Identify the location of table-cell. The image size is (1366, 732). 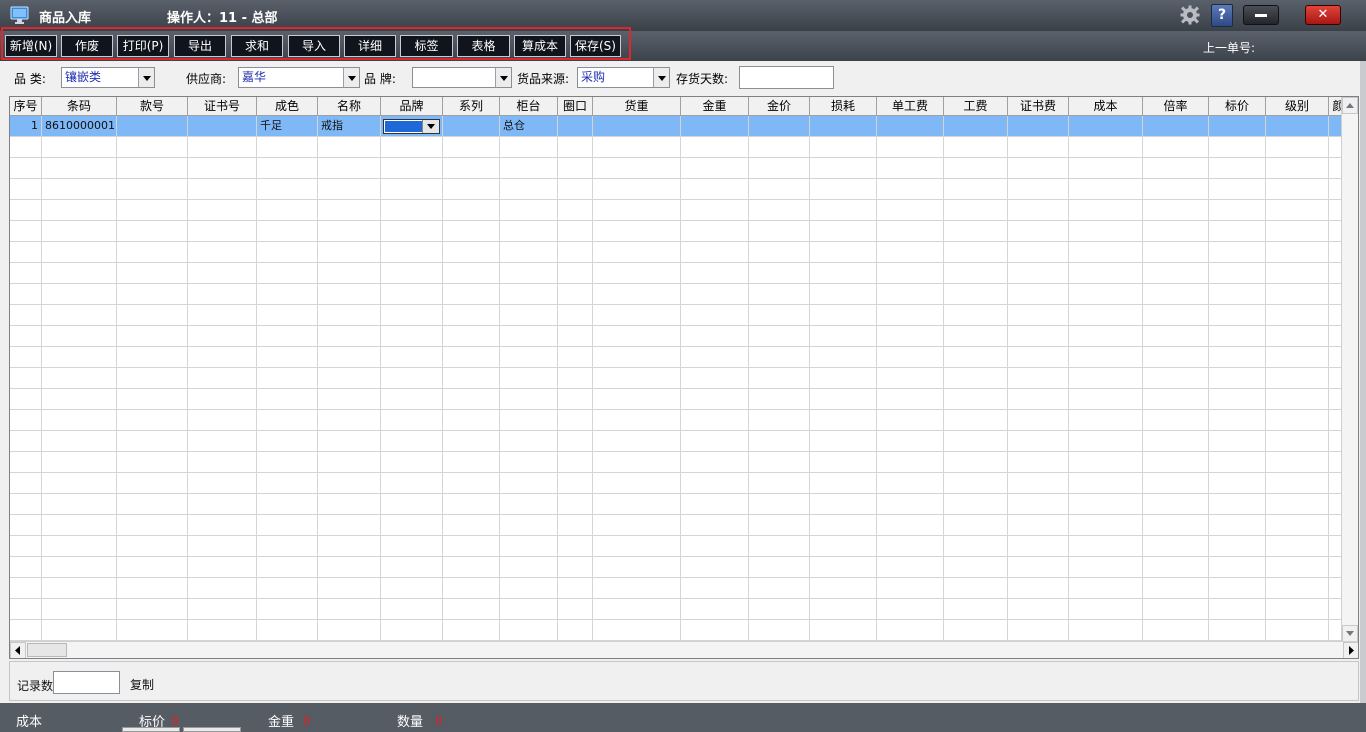
(1176, 126).